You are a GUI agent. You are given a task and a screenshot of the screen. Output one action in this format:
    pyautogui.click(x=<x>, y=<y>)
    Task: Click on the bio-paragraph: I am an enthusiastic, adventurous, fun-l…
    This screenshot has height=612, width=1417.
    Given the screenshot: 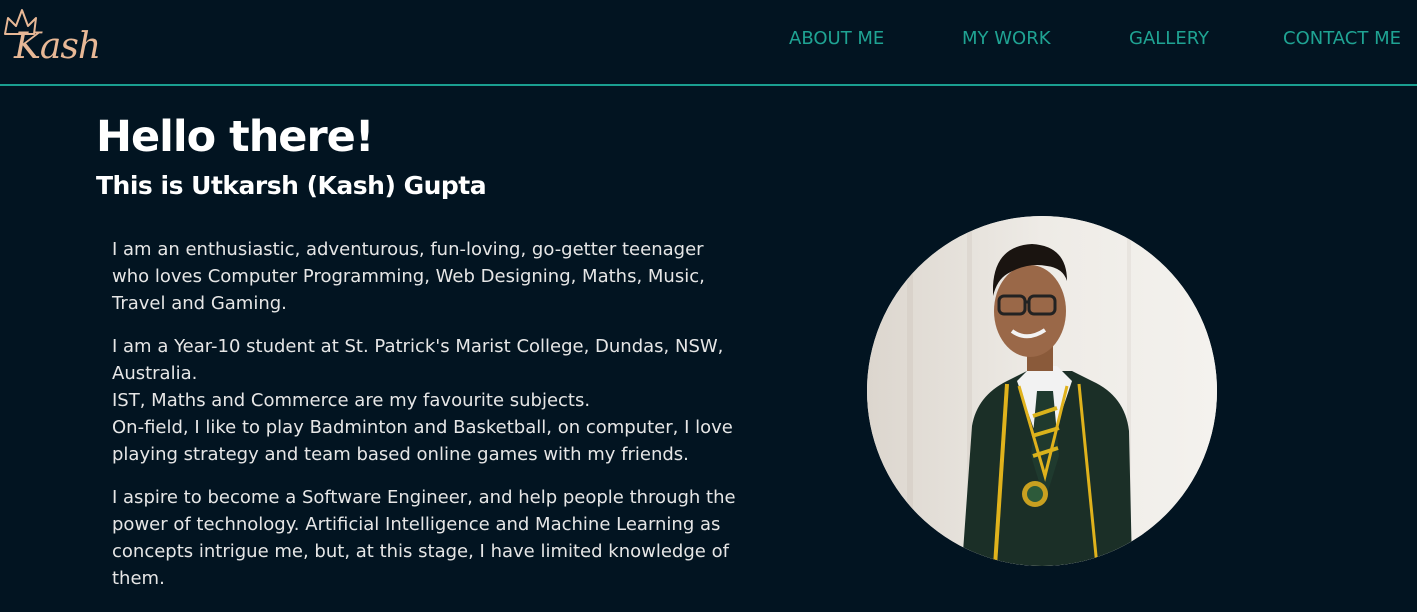 What is the action you would take?
    pyautogui.click(x=432, y=276)
    